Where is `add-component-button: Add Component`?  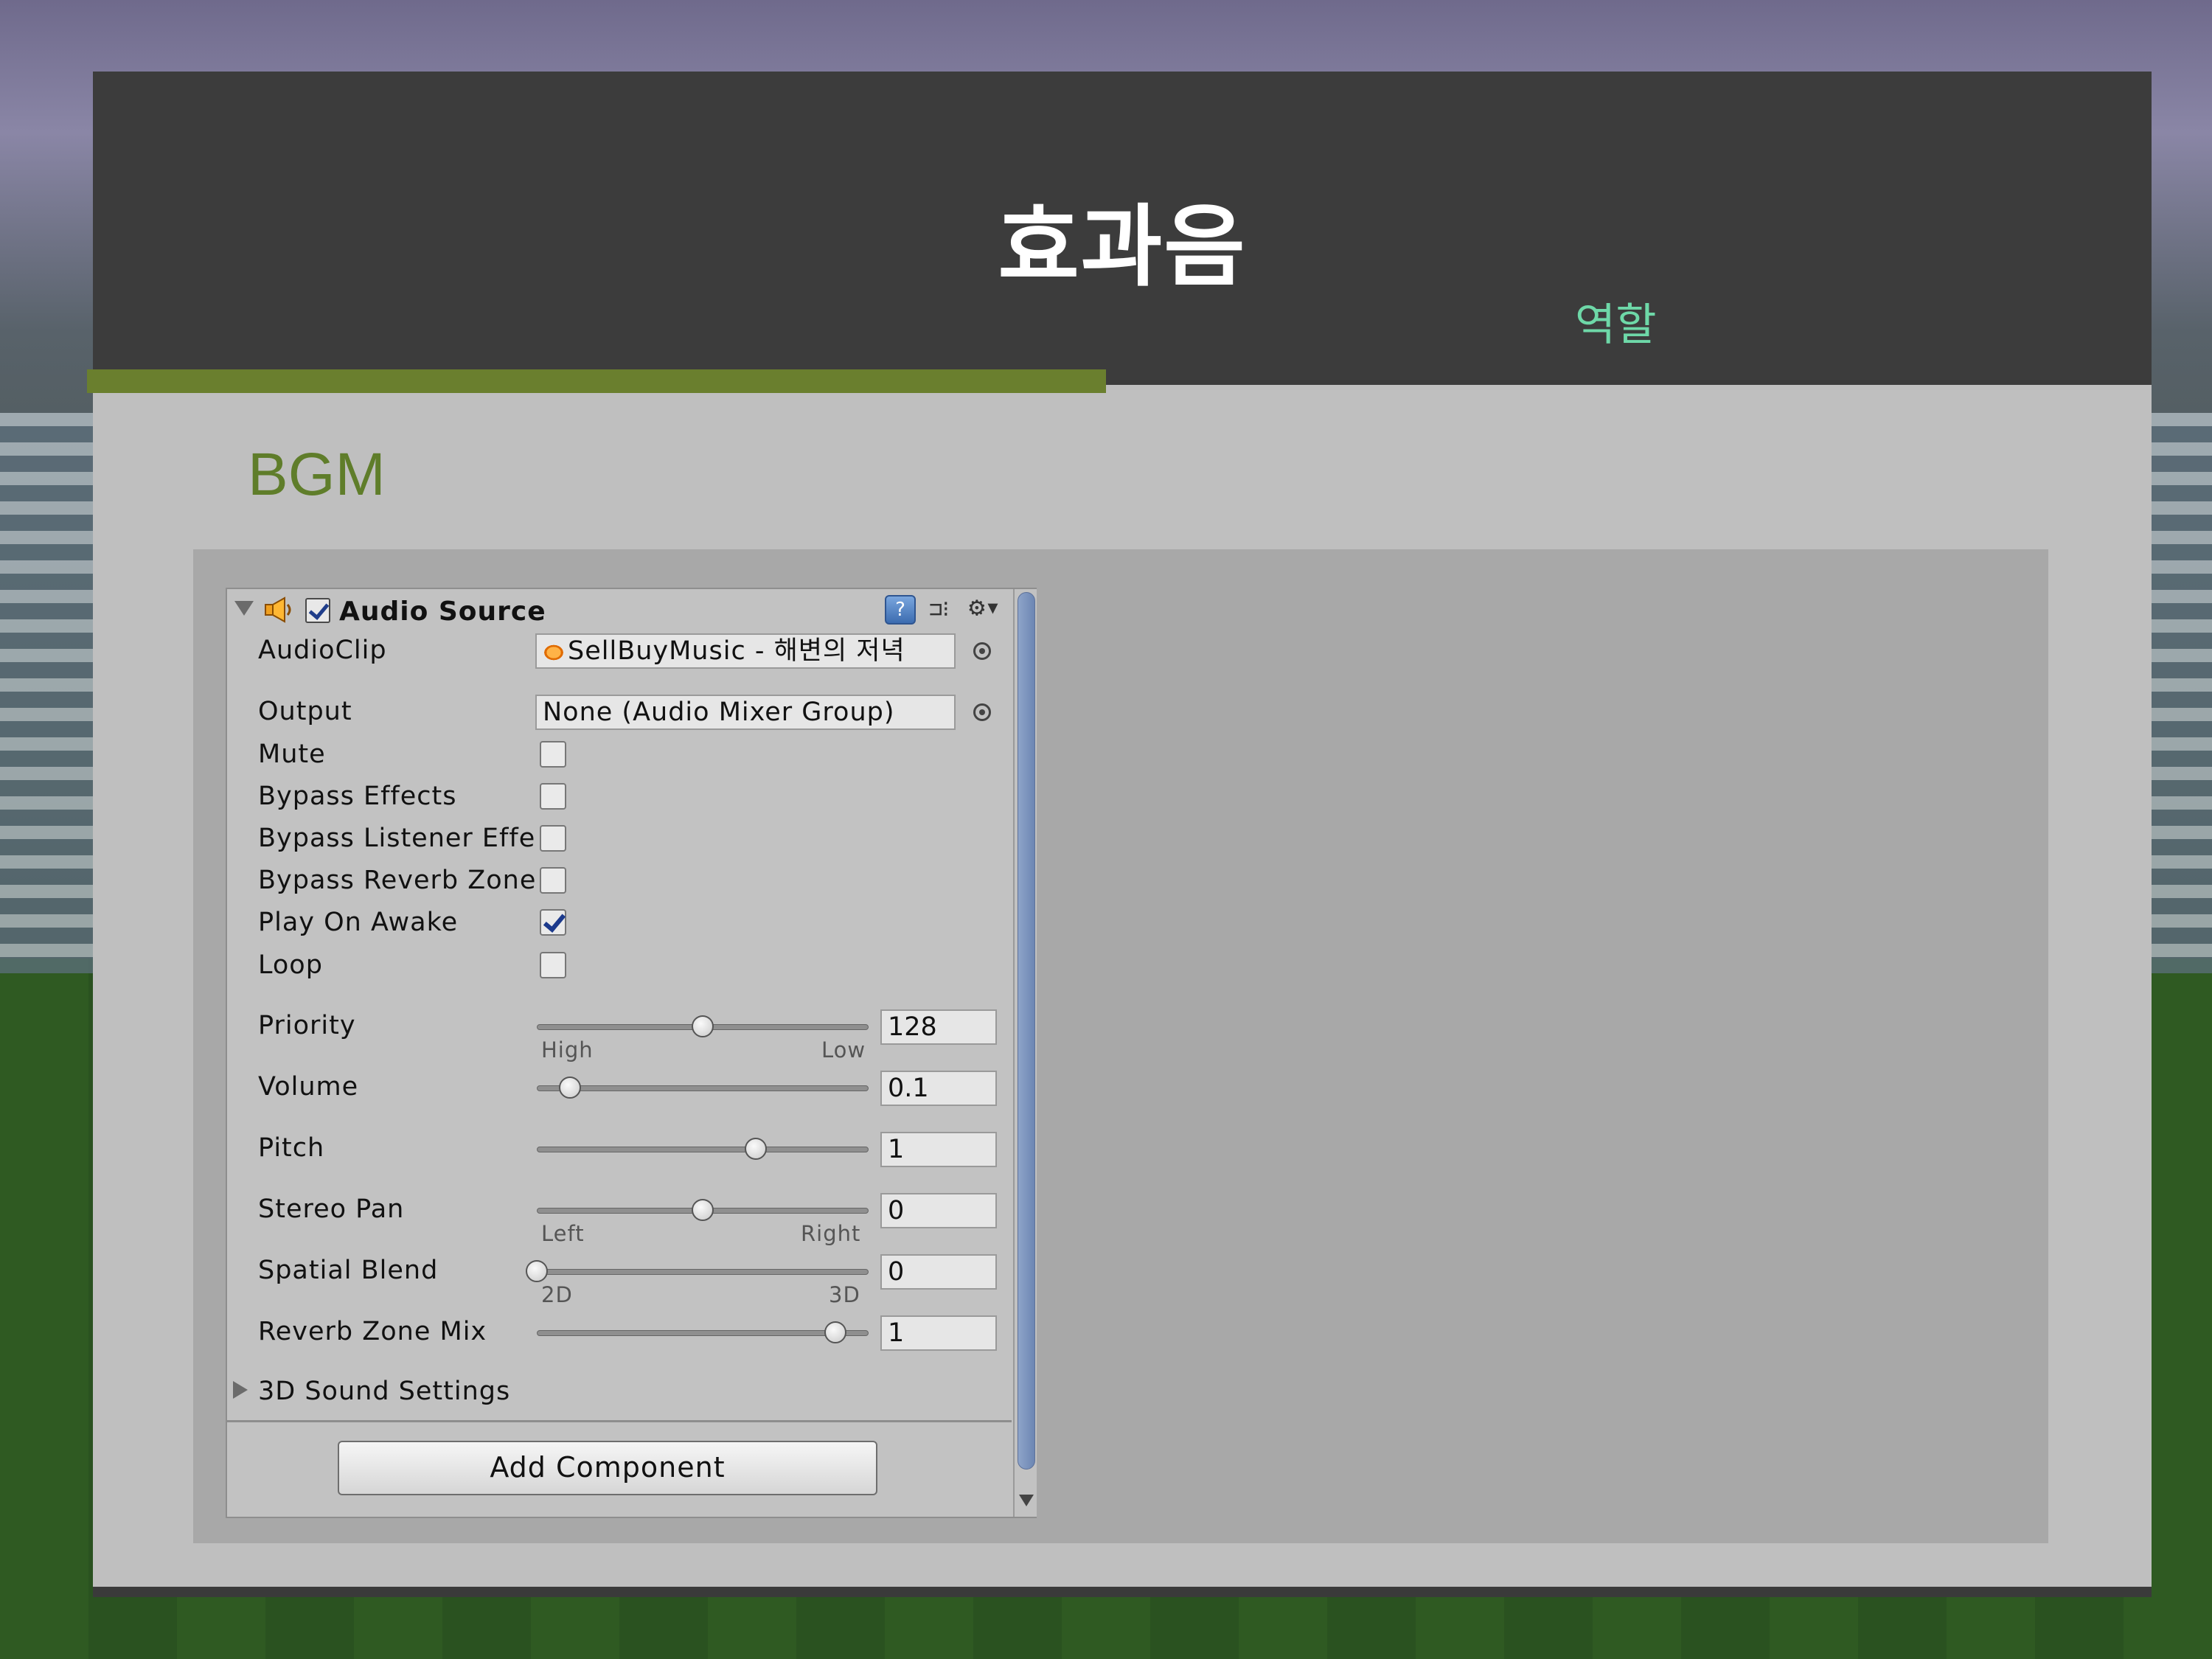 add-component-button: Add Component is located at coordinates (607, 1468).